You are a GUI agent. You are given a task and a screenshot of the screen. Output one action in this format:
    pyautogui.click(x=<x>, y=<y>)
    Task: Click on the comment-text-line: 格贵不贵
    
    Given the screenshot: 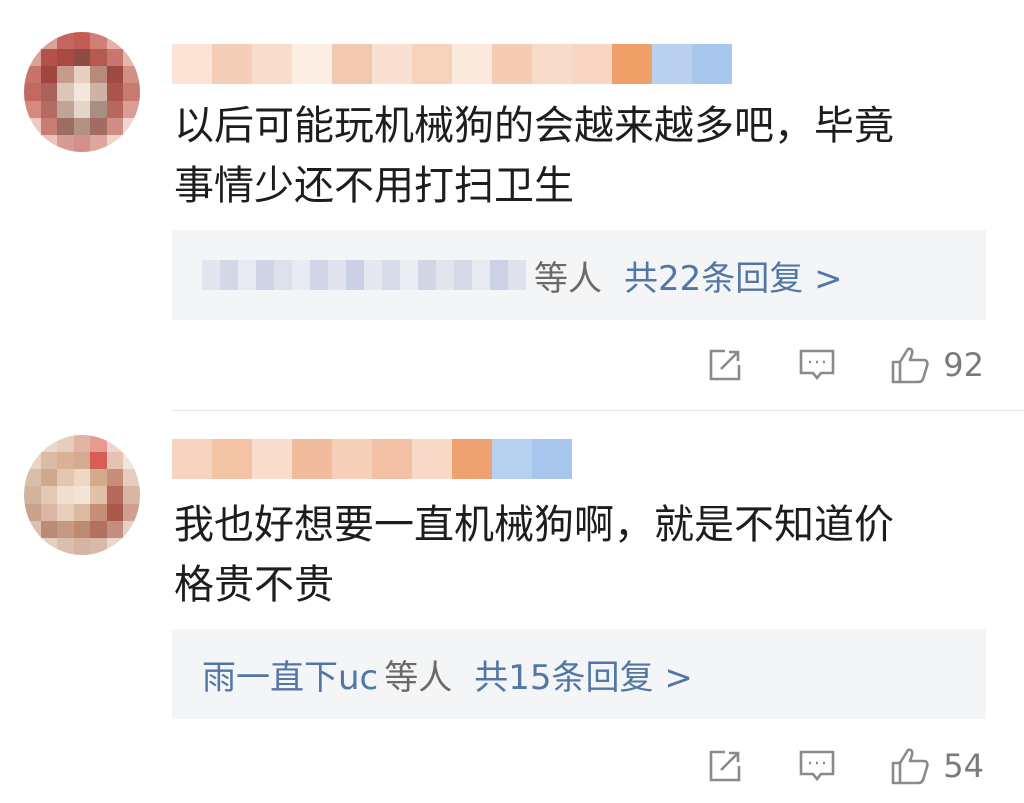 What is the action you would take?
    pyautogui.click(x=254, y=585)
    